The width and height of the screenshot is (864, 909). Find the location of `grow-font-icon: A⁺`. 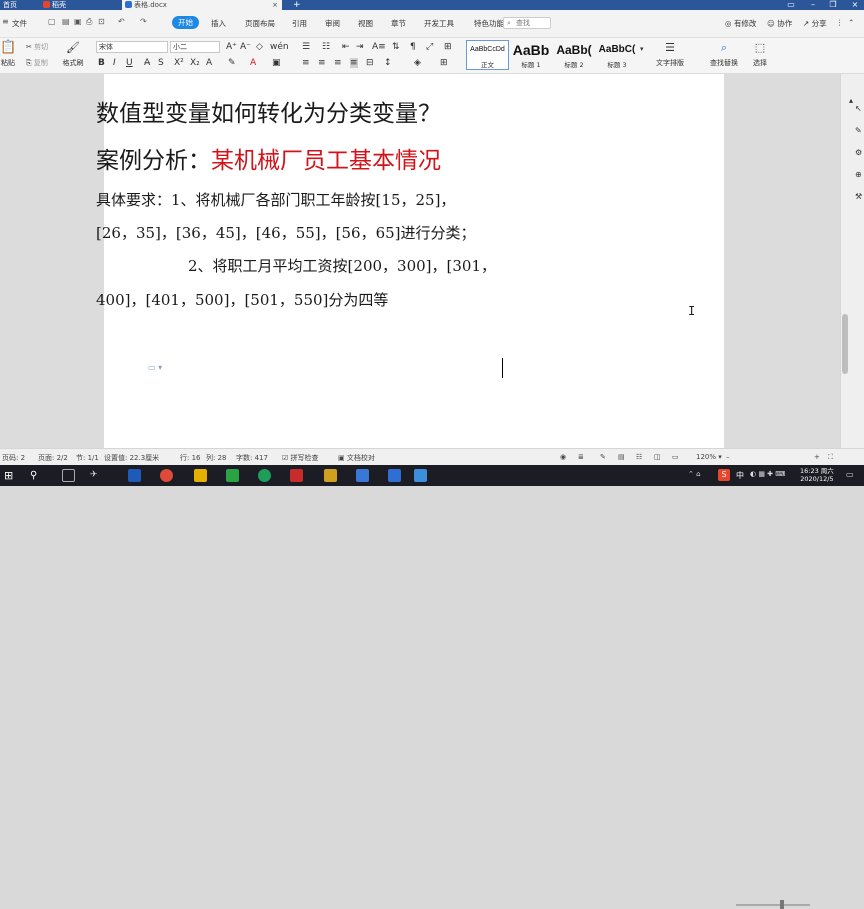

grow-font-icon: A⁺ is located at coordinates (231, 47).